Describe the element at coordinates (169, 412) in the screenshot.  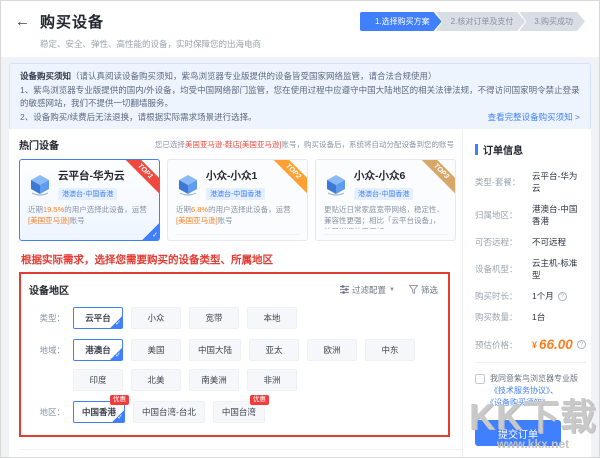
I see `filter-district-taipei: 中国台湾-台北` at that location.